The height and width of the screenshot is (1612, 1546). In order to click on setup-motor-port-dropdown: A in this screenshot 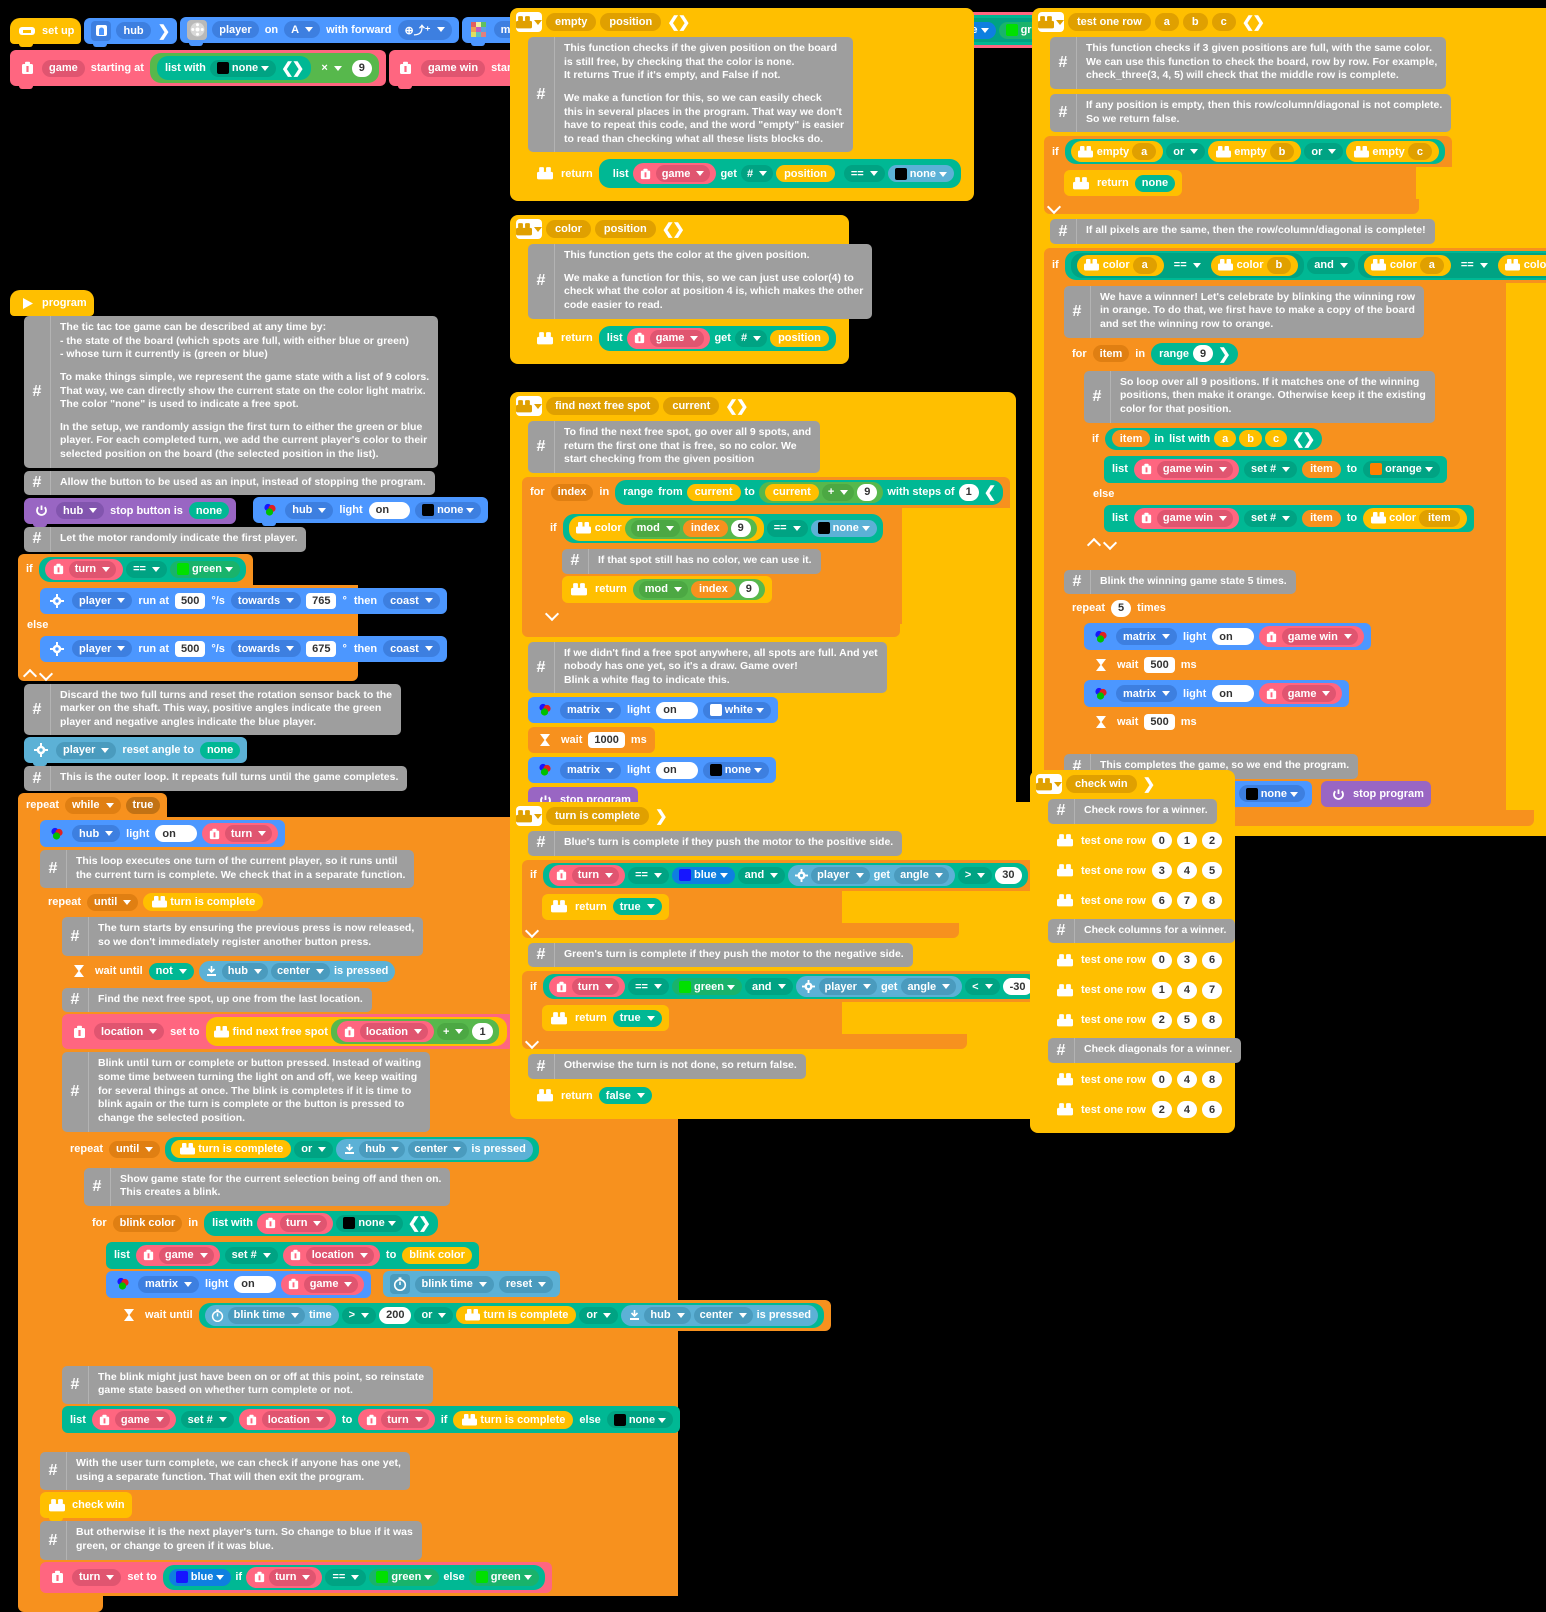, I will do `click(302, 29)`.